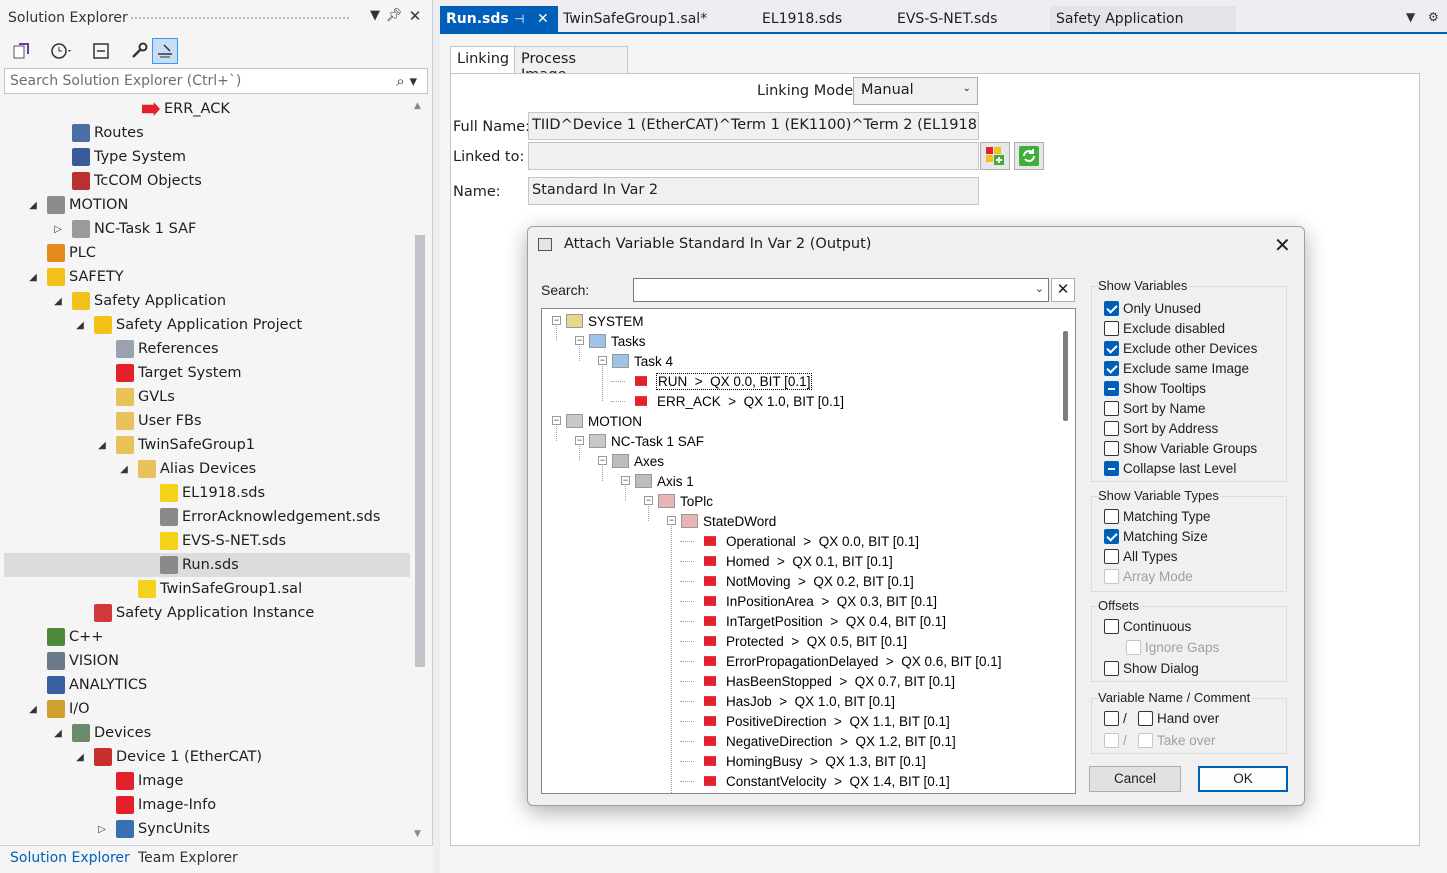  What do you see at coordinates (406, 81) in the screenshot?
I see `search-icon: ⌕ ▾` at bounding box center [406, 81].